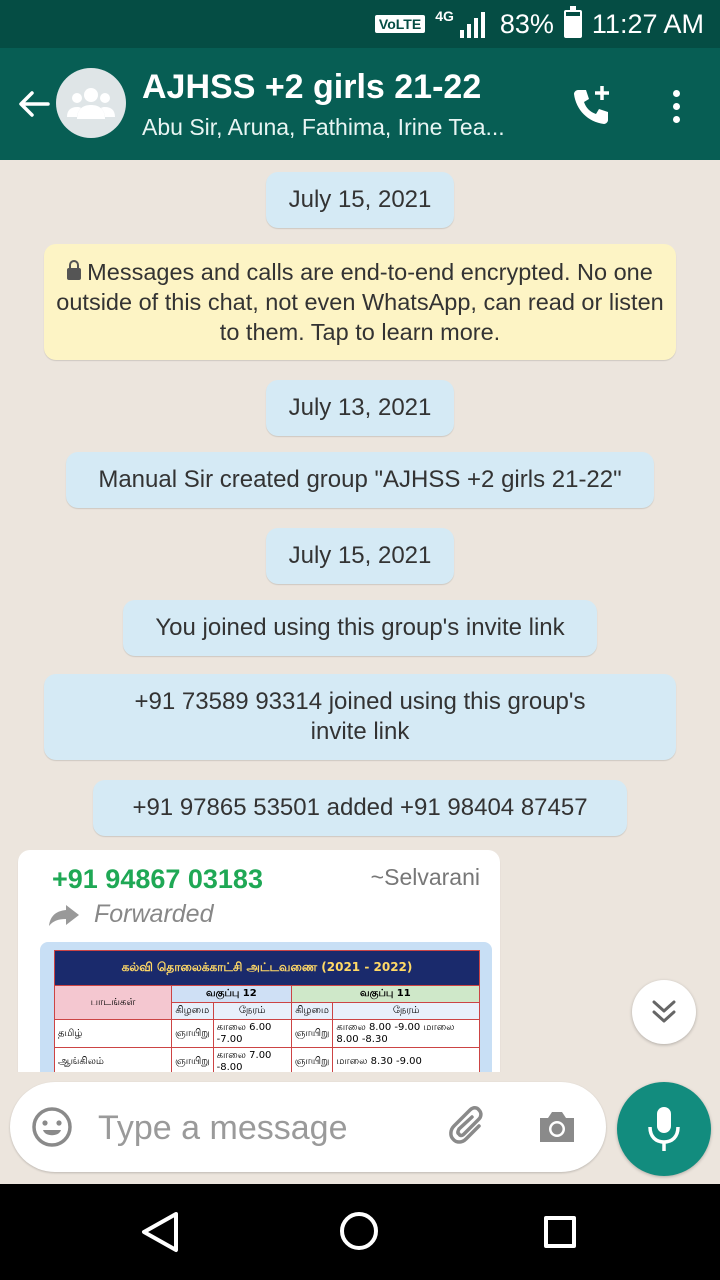 This screenshot has height=1280, width=720. What do you see at coordinates (252, 1033) in the screenshot?
I see `table-cell: காலை 6.00 -7.00` at bounding box center [252, 1033].